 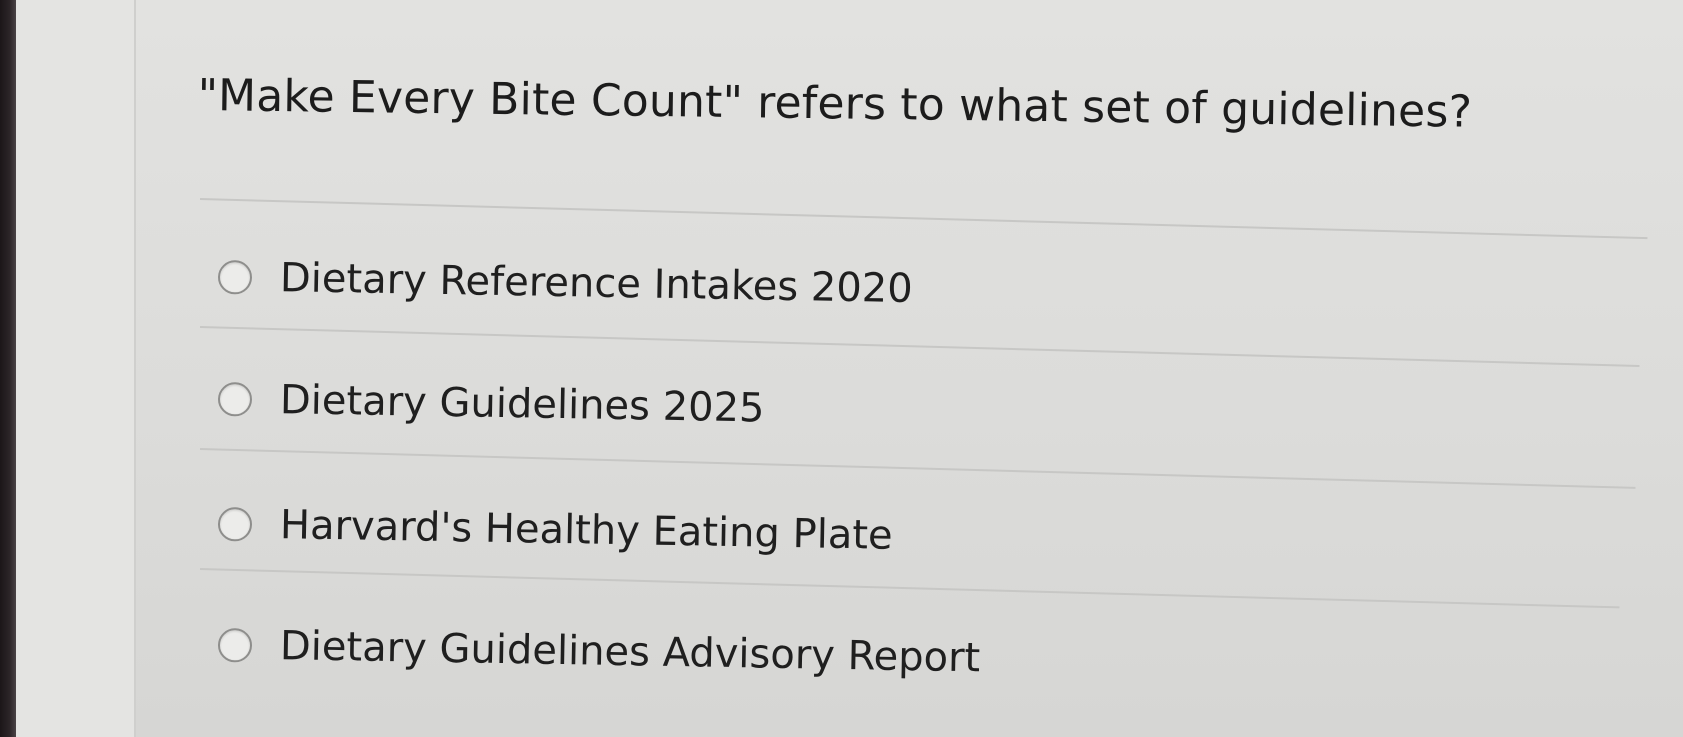 I want to click on left-margin-panel, so click(x=76, y=368).